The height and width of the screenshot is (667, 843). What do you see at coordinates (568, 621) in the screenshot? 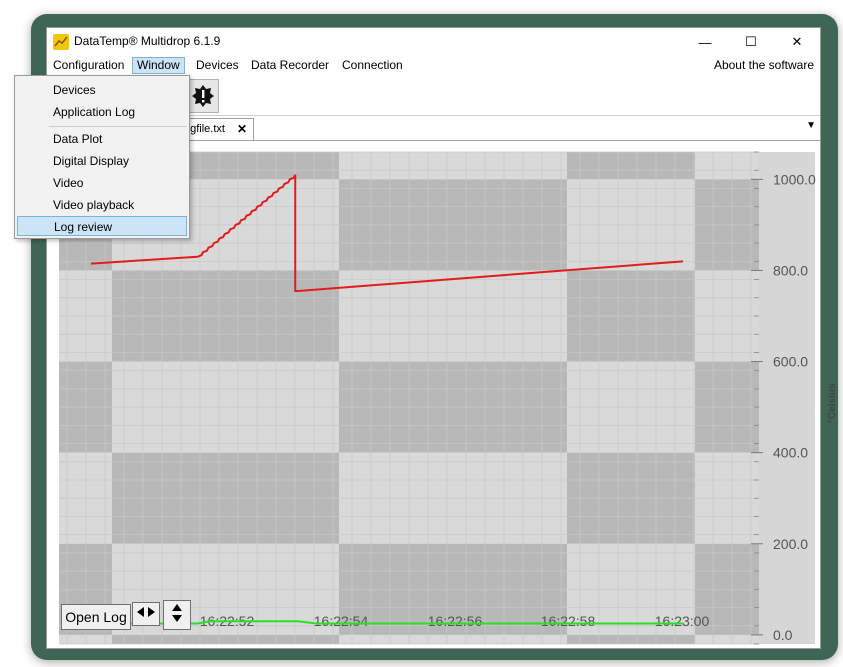
I see `x-tick-label: 16:22:58` at bounding box center [568, 621].